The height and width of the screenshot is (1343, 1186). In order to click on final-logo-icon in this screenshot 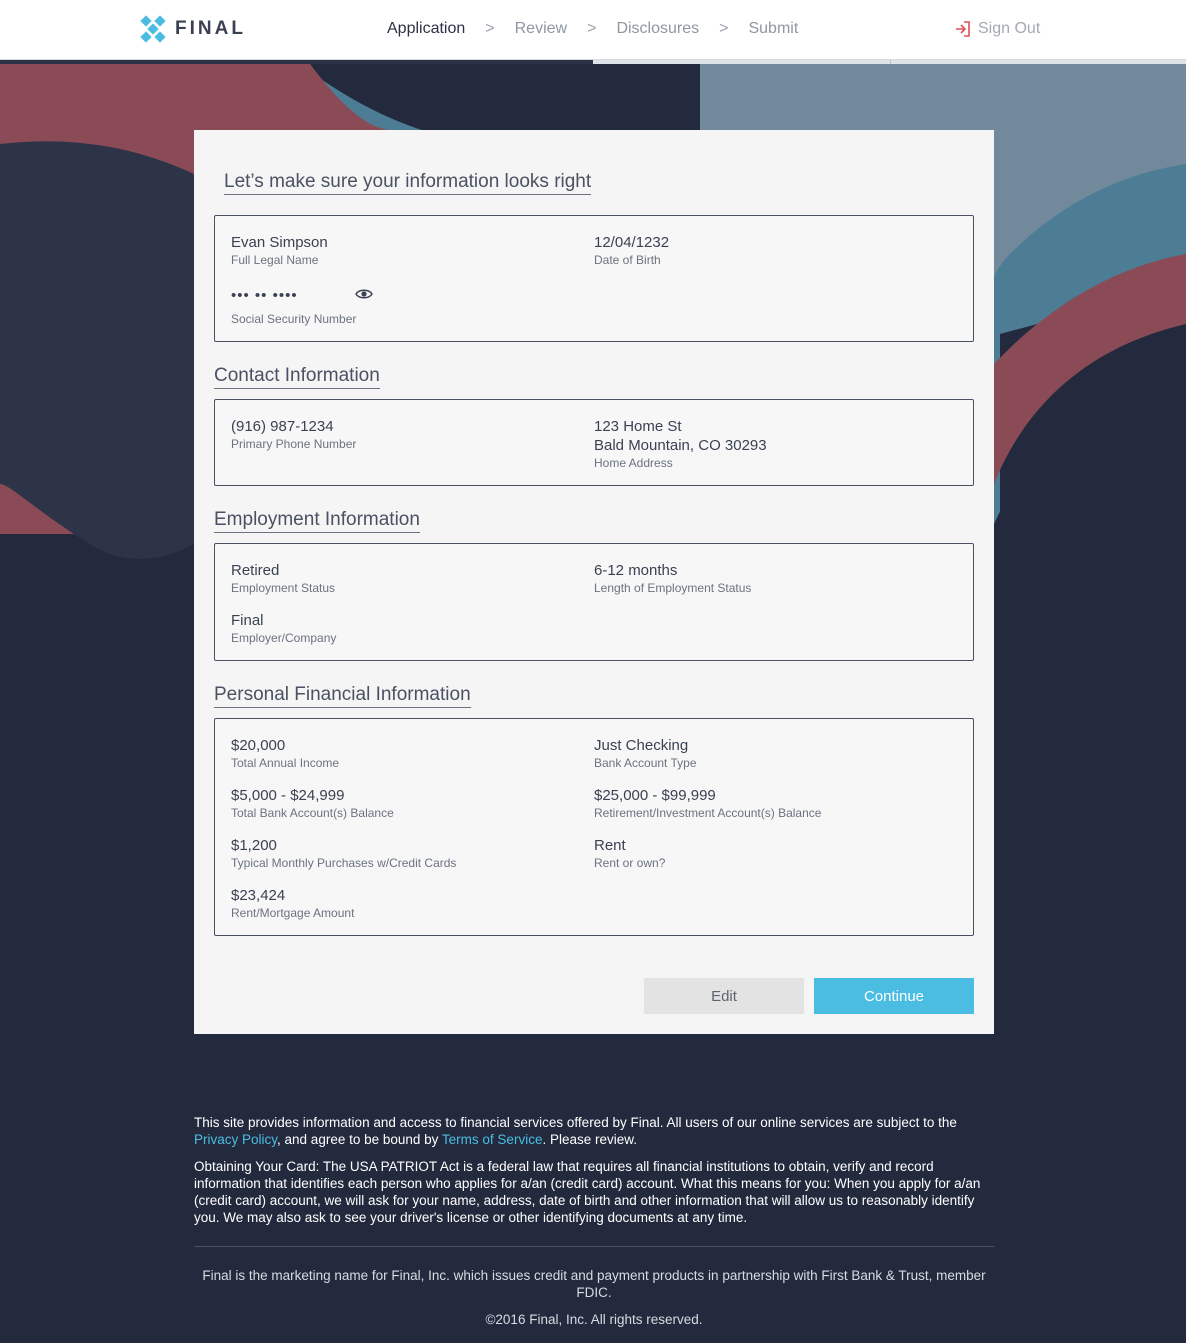, I will do `click(153, 29)`.